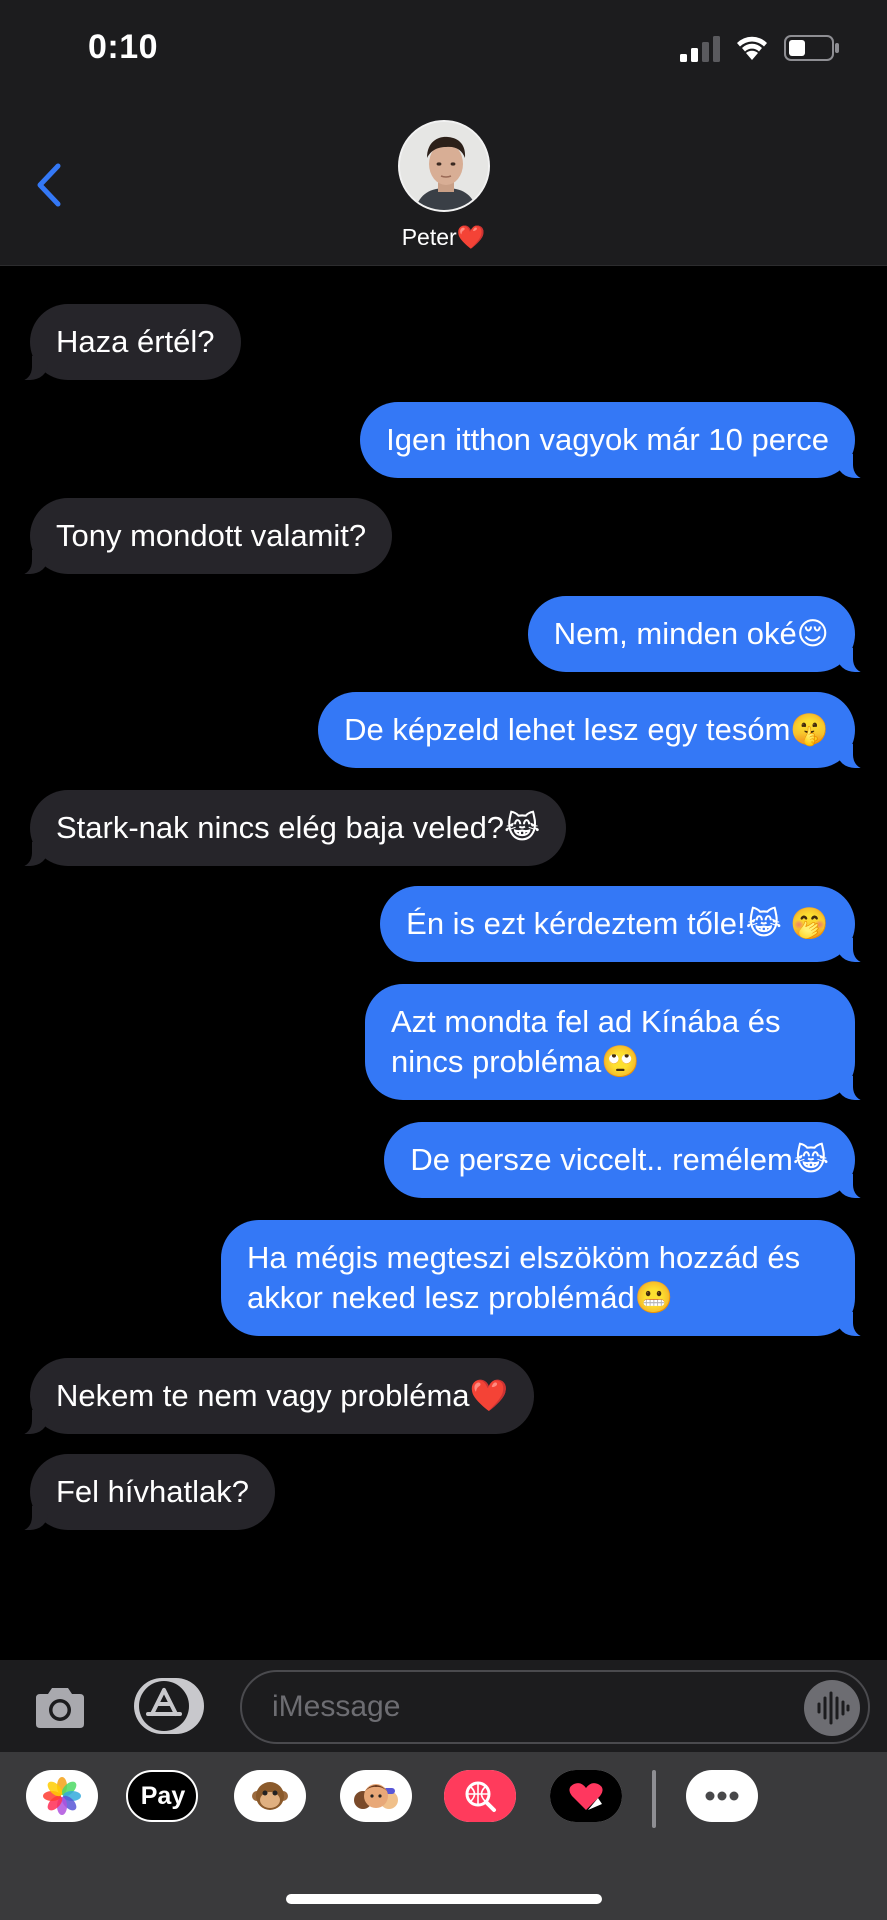 This screenshot has width=887, height=1920. Describe the element at coordinates (169, 1706) in the screenshot. I see `app-store-icon` at that location.